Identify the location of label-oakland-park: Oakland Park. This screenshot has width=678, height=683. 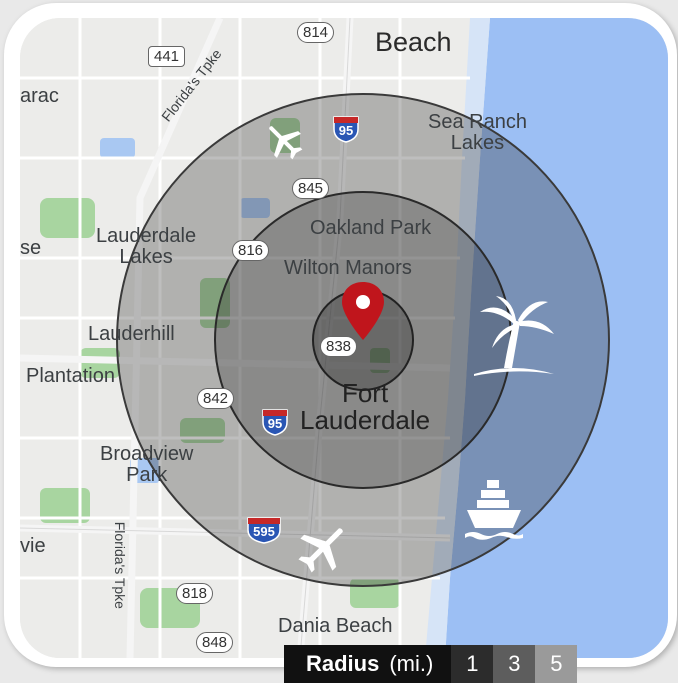
(371, 228).